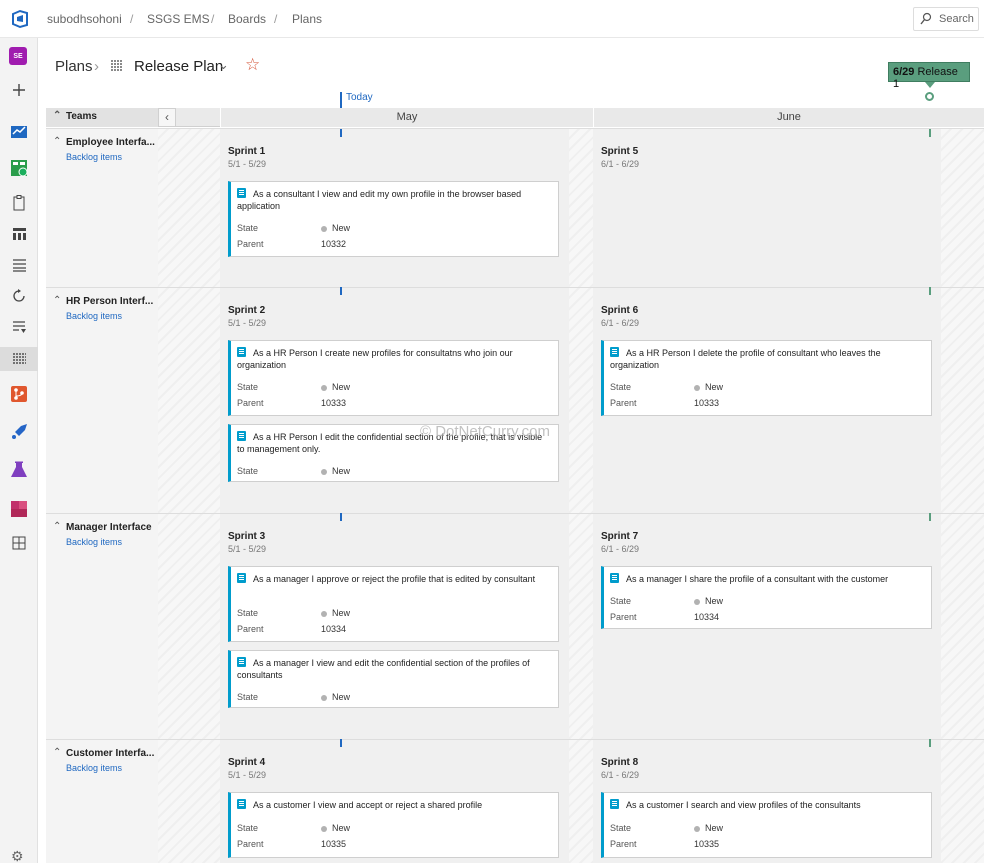 This screenshot has height=863, width=984. I want to click on boards-icon, so click(19, 168).